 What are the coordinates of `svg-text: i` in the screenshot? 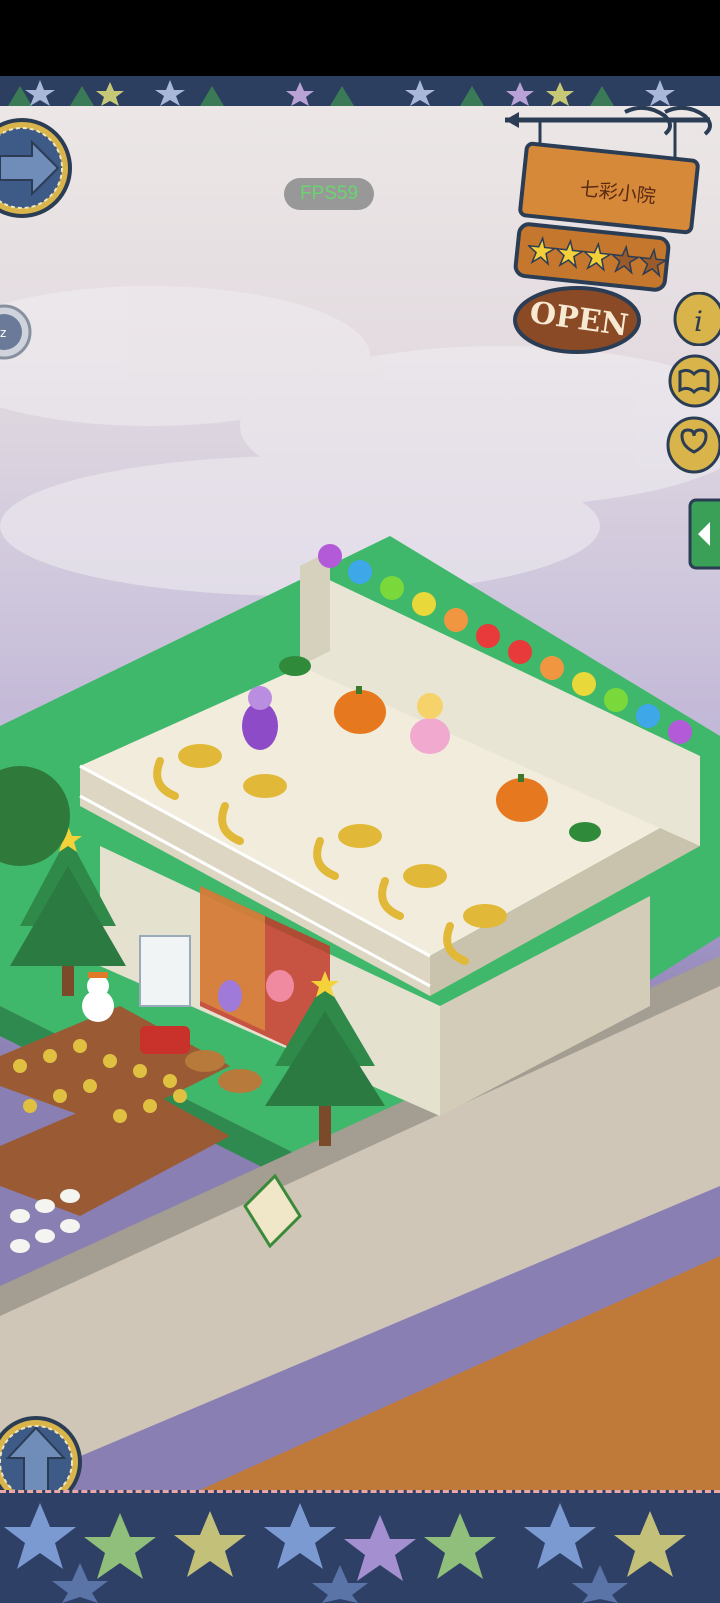 It's located at (698, 321).